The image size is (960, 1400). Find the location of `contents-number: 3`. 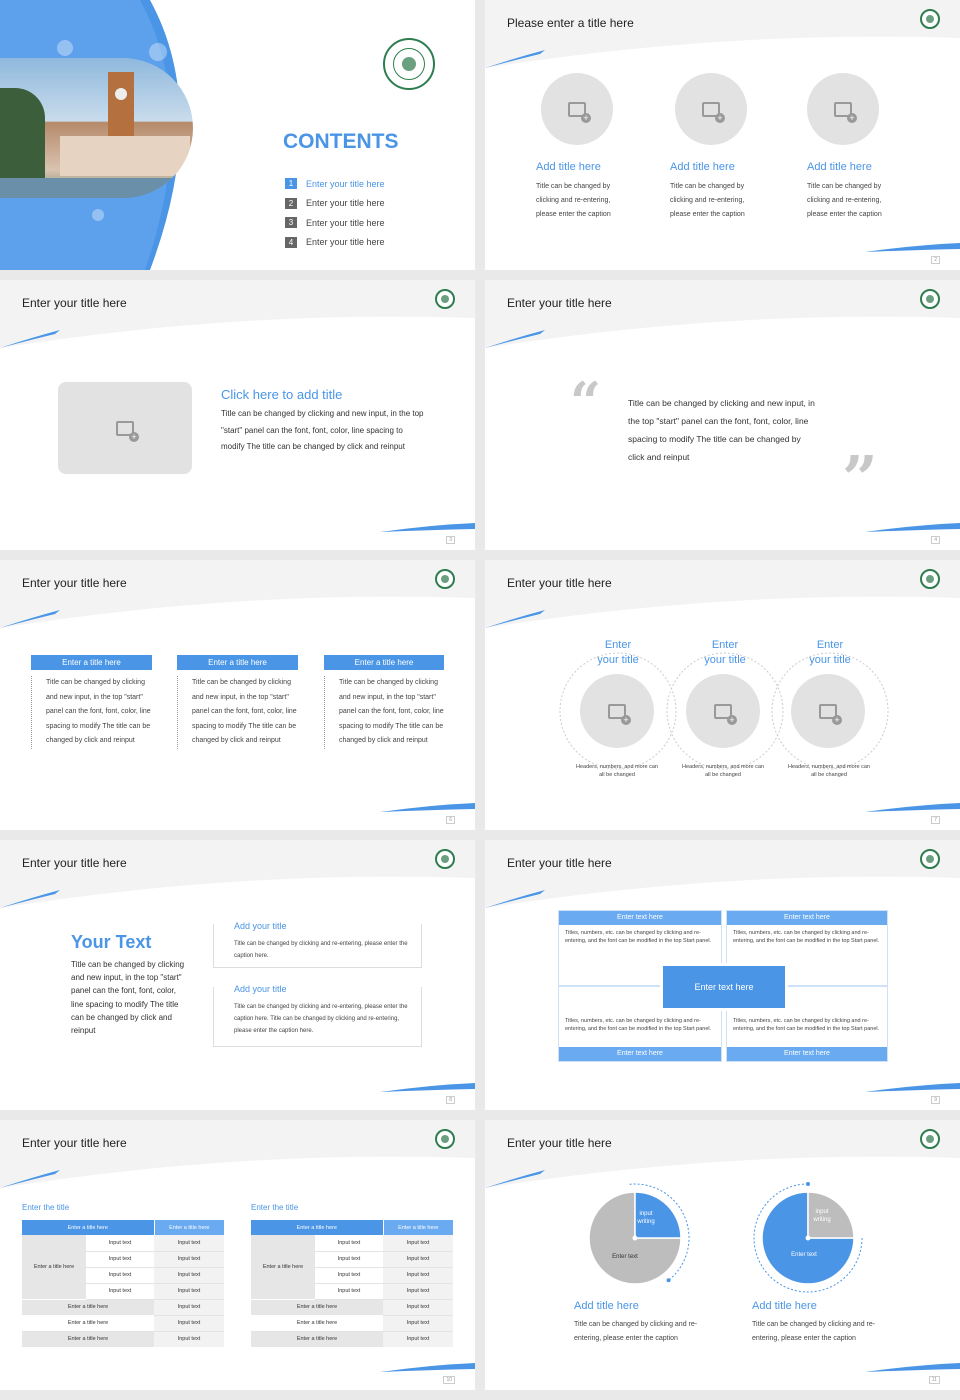

contents-number: 3 is located at coordinates (291, 223).